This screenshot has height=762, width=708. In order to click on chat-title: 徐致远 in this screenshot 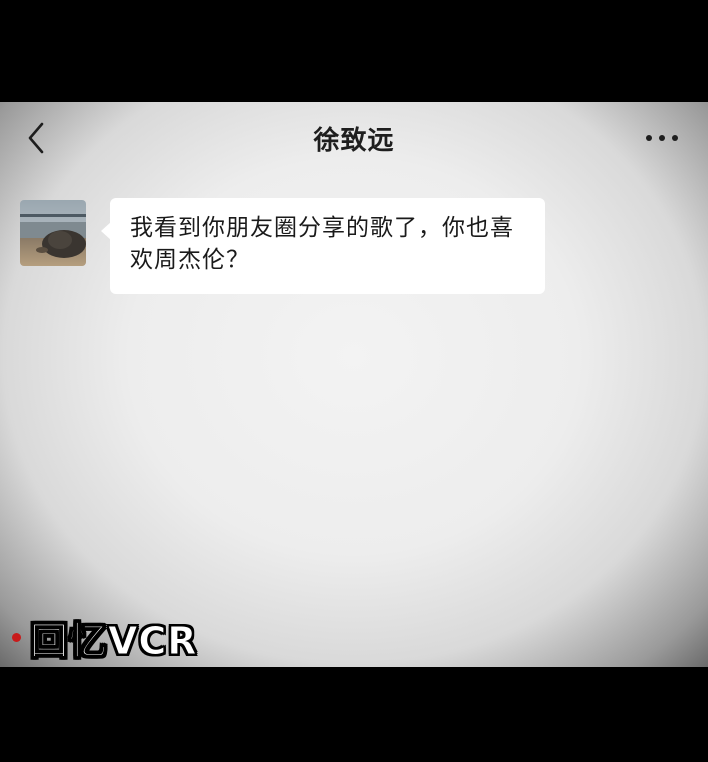, I will do `click(354, 141)`.